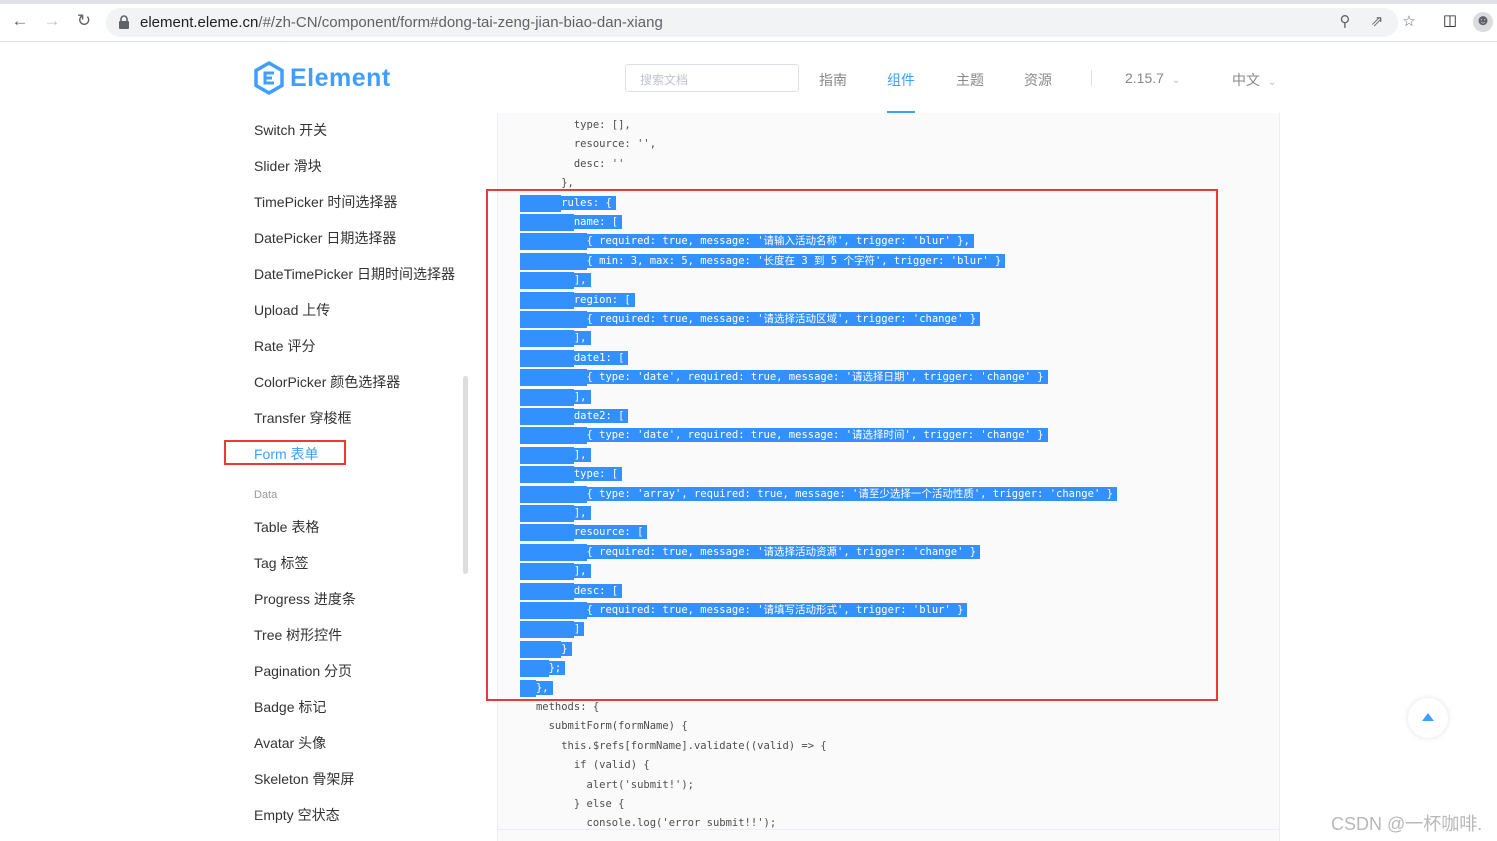  I want to click on code-text: type: [],, so click(602, 125).